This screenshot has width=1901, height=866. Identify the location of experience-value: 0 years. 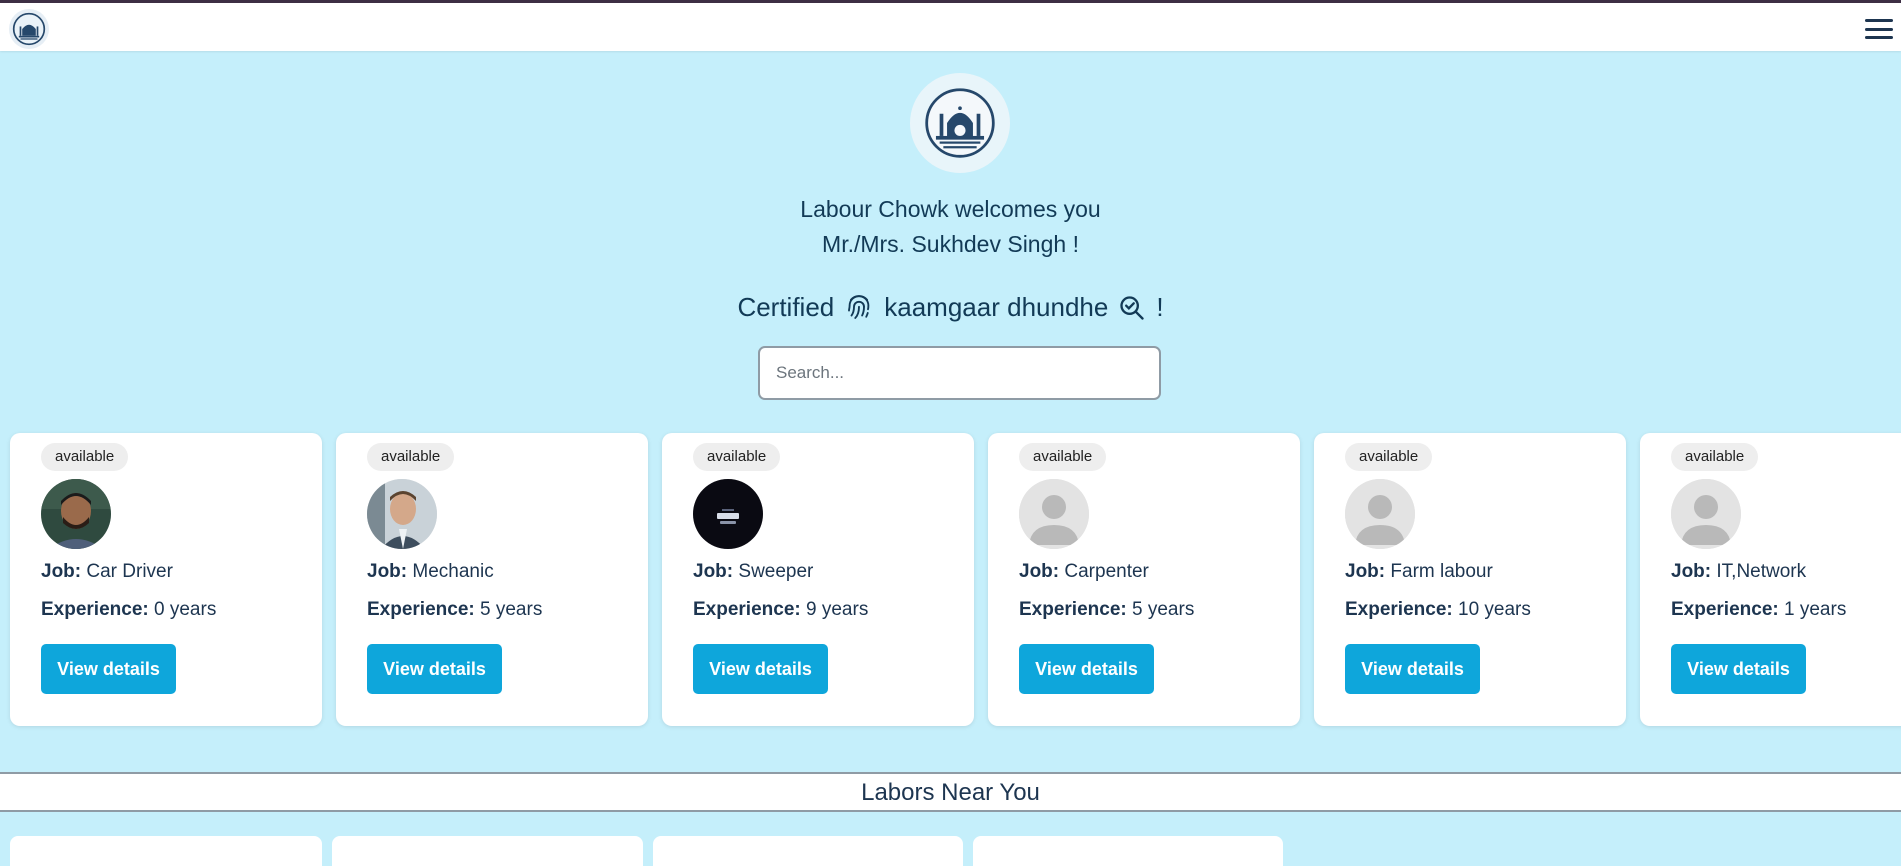
(185, 609).